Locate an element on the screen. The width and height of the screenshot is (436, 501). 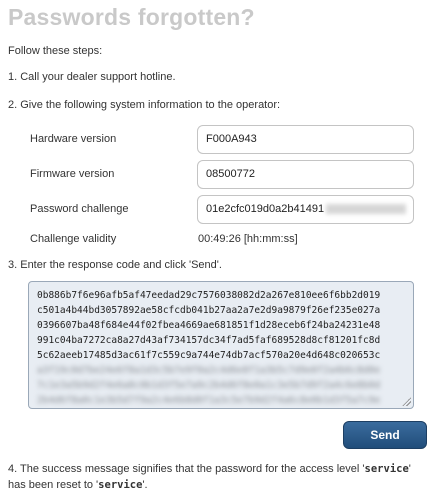
intro-text: Follow these steps: is located at coordinates (55, 51).